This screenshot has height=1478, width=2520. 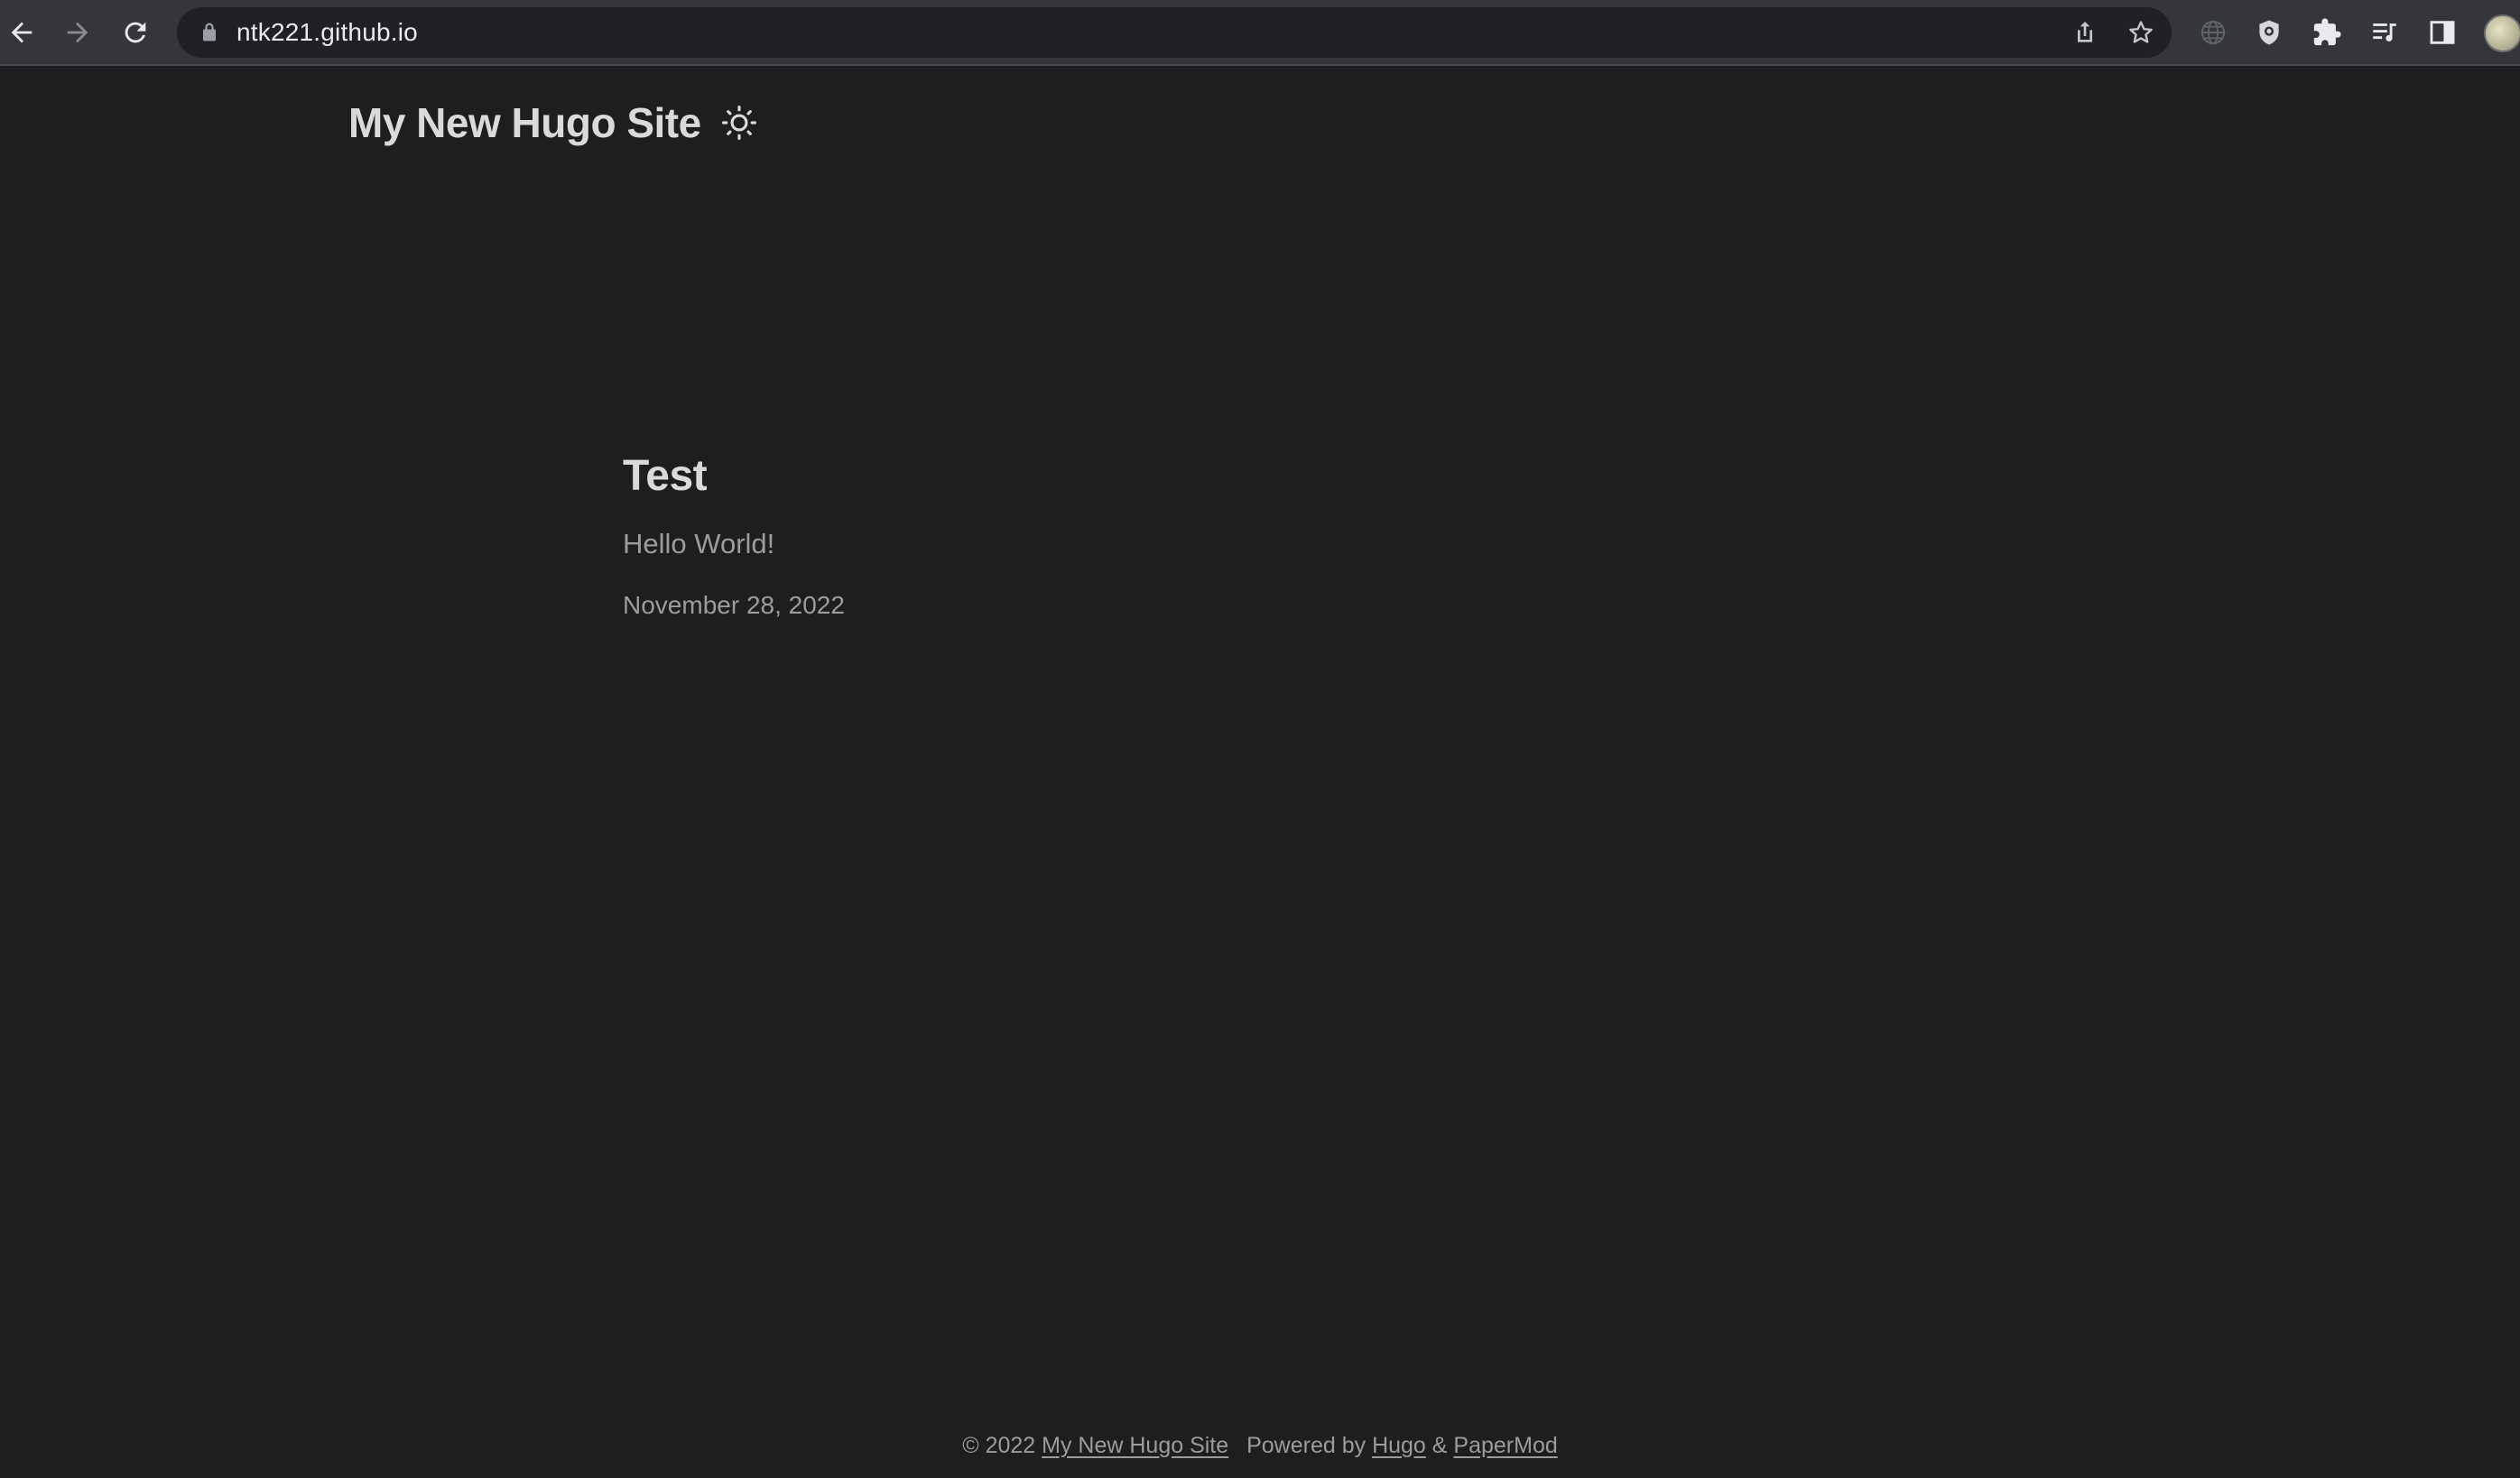 I want to click on footer-hugo-link: Hugo, so click(x=1399, y=1445).